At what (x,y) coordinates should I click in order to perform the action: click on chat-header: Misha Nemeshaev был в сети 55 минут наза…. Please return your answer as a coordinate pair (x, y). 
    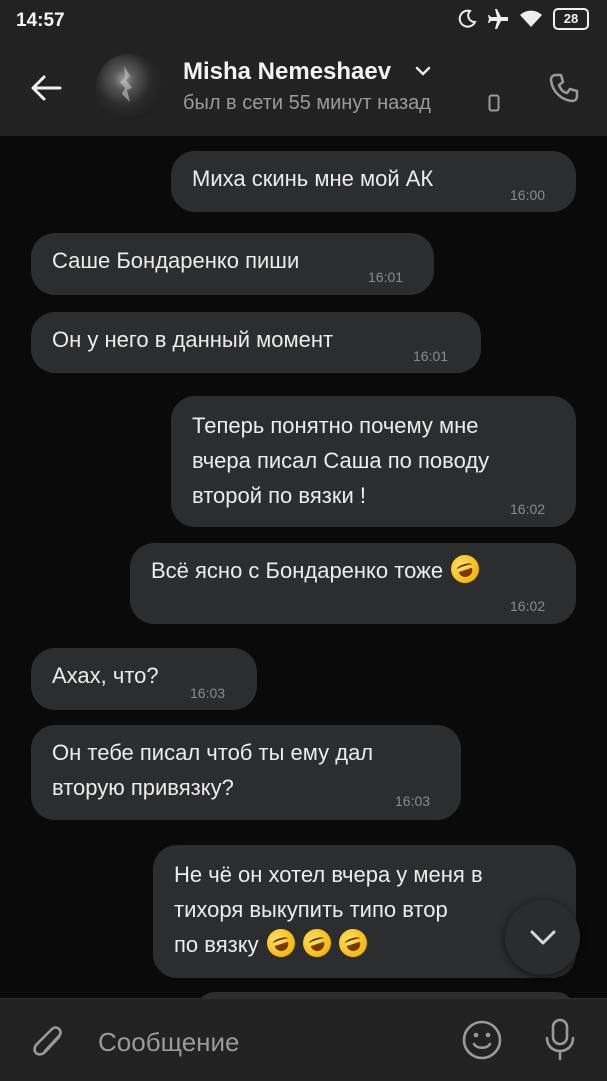
    Looking at the image, I should click on (303, 89).